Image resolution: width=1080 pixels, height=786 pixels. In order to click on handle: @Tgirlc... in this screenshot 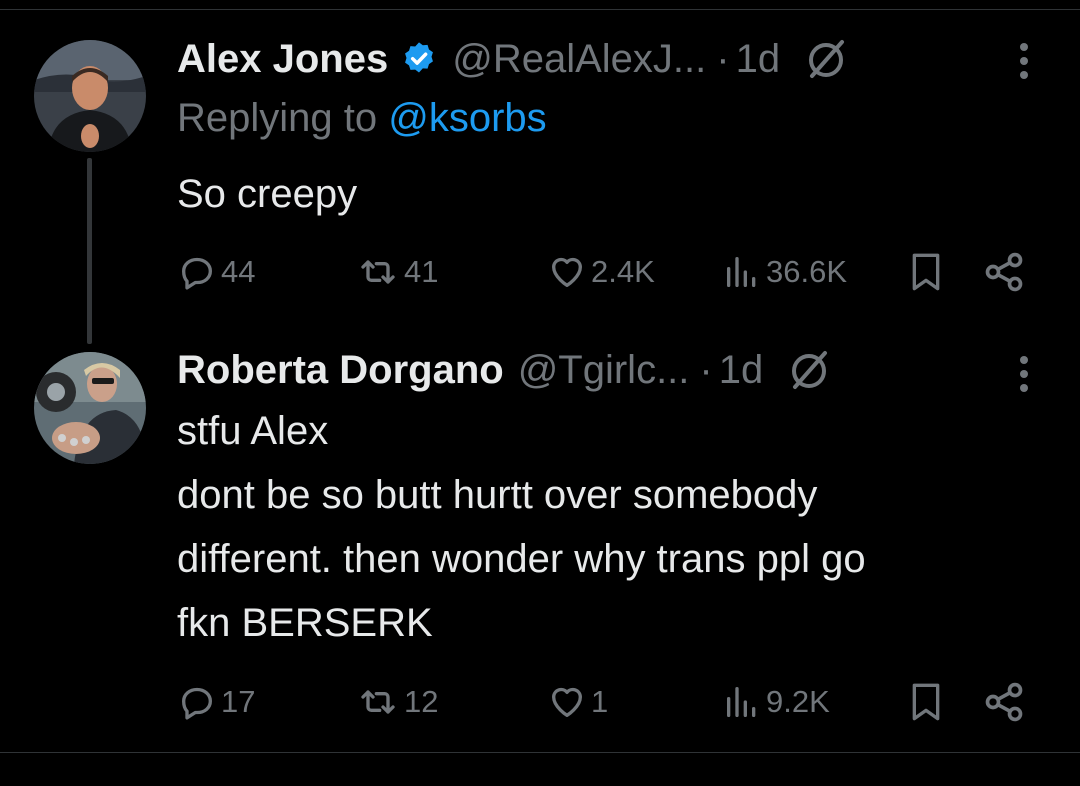, I will do `click(604, 370)`.